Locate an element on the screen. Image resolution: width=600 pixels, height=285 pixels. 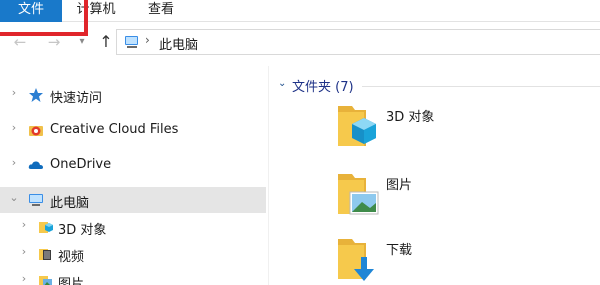
up-button: ↑ is located at coordinates (106, 42).